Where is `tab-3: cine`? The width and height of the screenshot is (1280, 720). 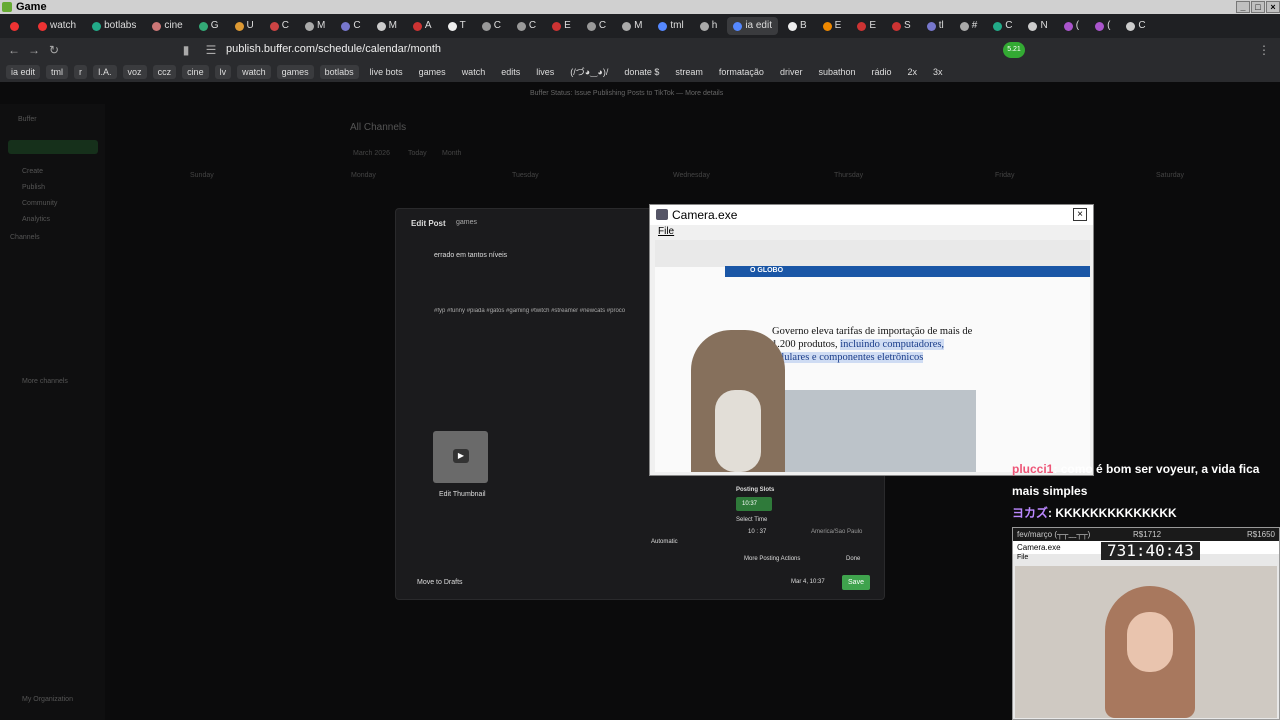
tab-3: cine is located at coordinates (167, 26).